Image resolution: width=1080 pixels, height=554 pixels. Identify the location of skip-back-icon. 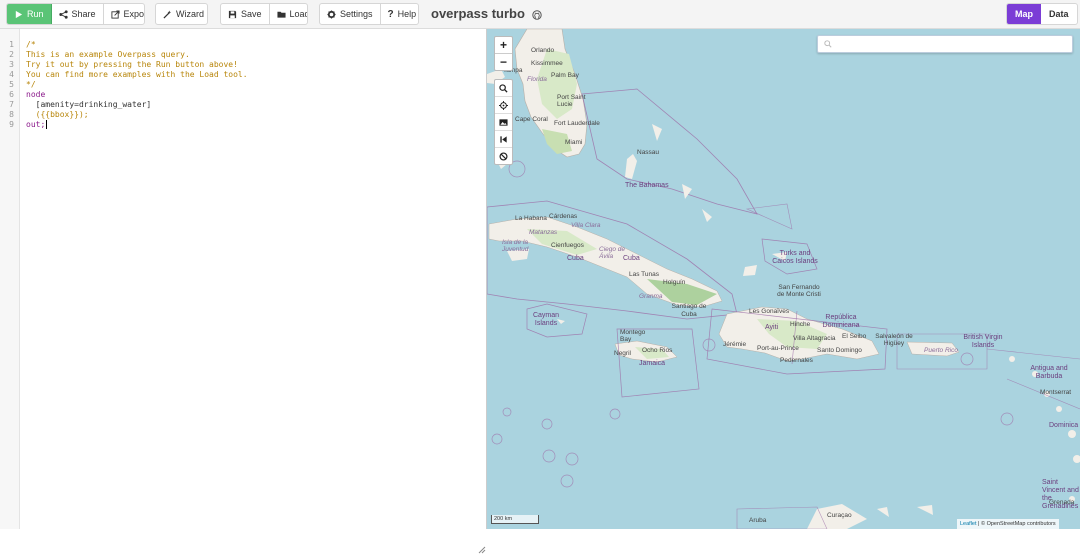
(503, 139).